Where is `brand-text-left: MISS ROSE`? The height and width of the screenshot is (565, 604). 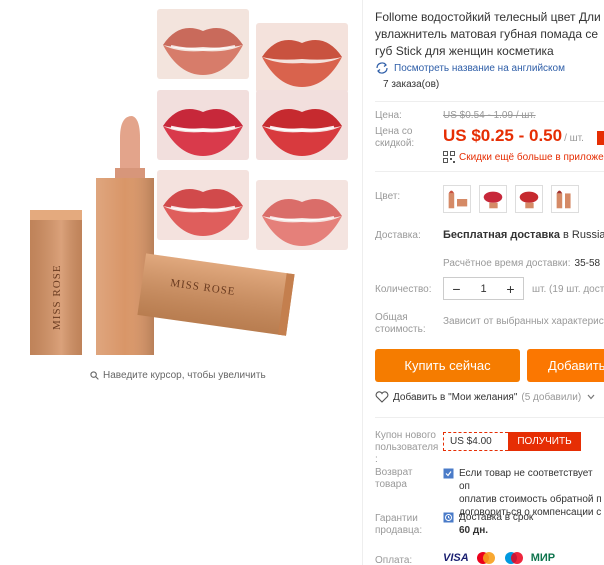 brand-text-left: MISS ROSE is located at coordinates (57, 297).